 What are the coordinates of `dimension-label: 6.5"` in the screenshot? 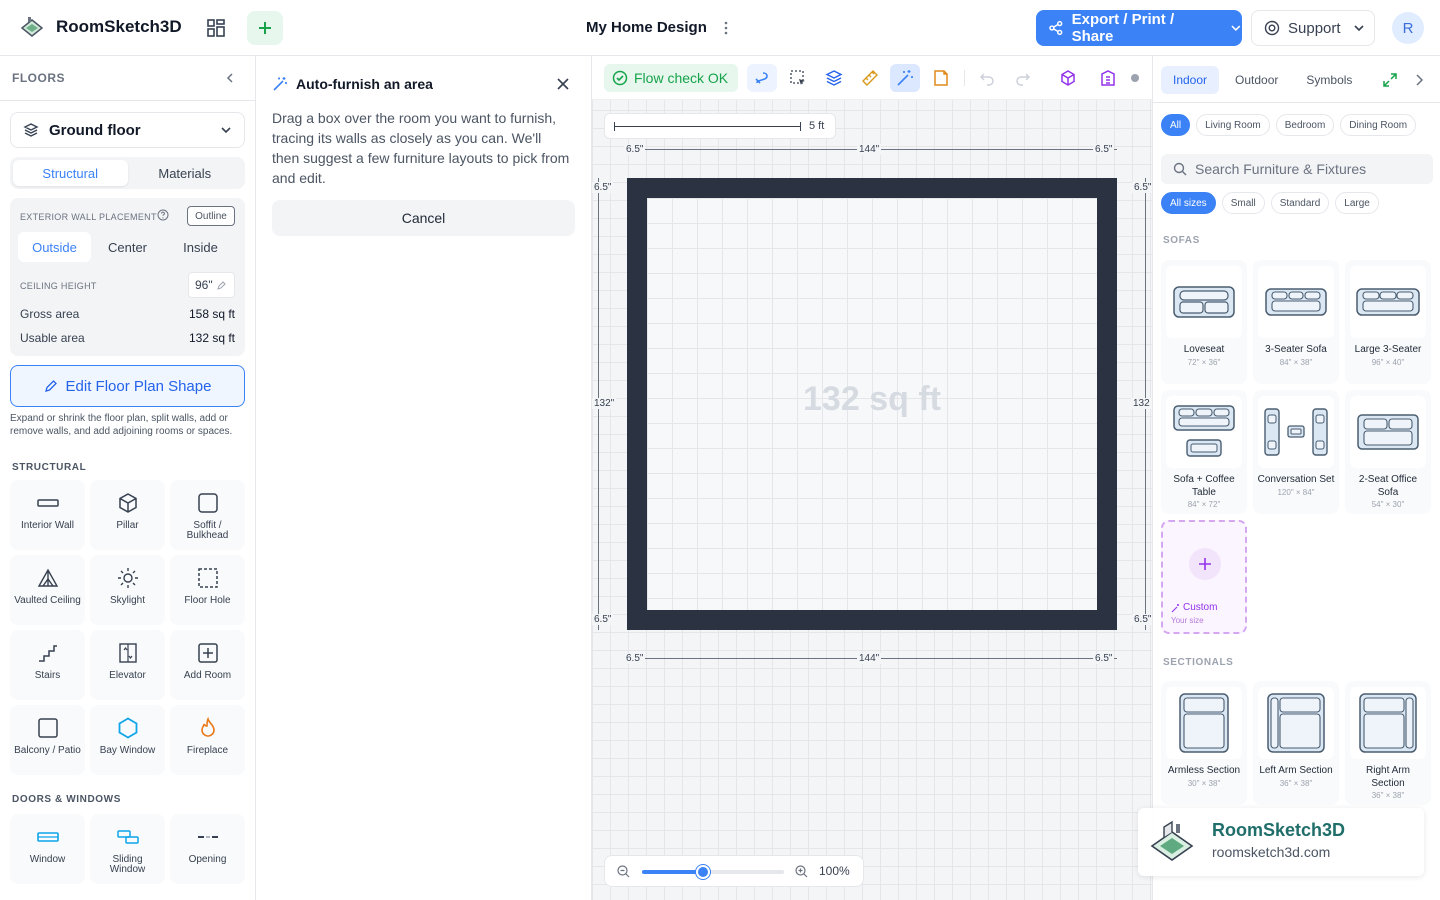 It's located at (603, 619).